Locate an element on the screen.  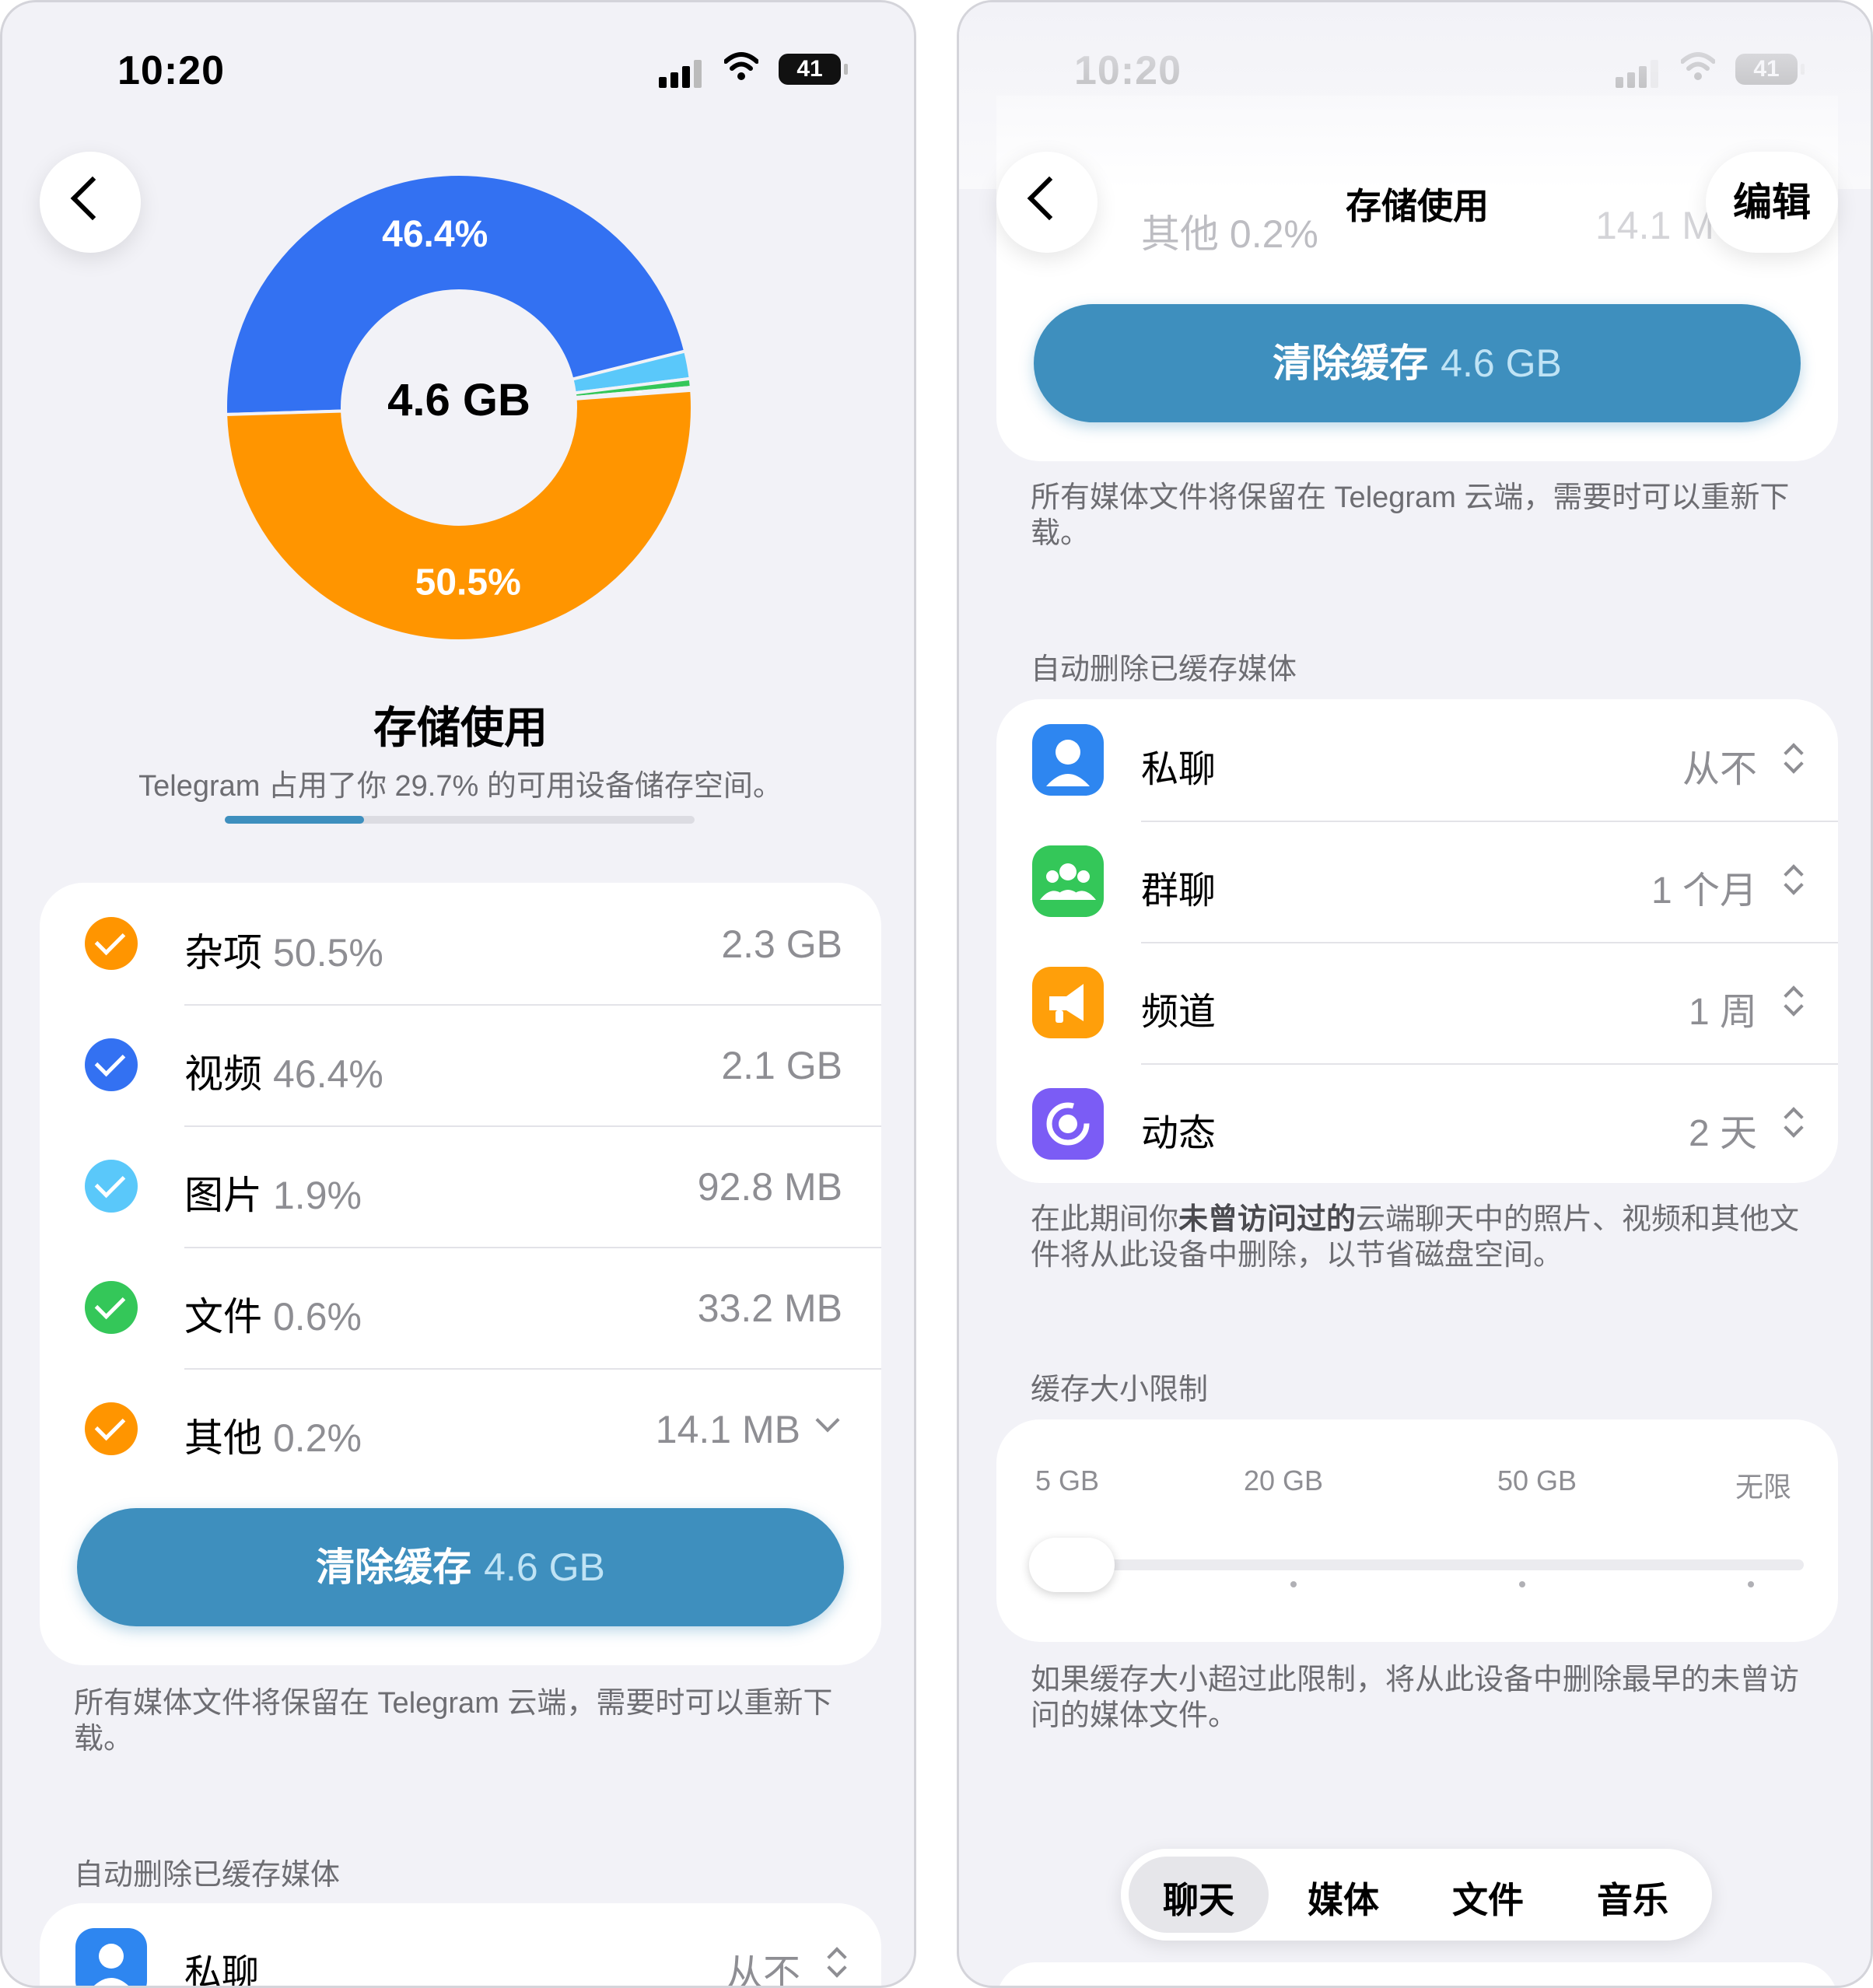
cache-limit-slider-track is located at coordinates (1419, 1565).